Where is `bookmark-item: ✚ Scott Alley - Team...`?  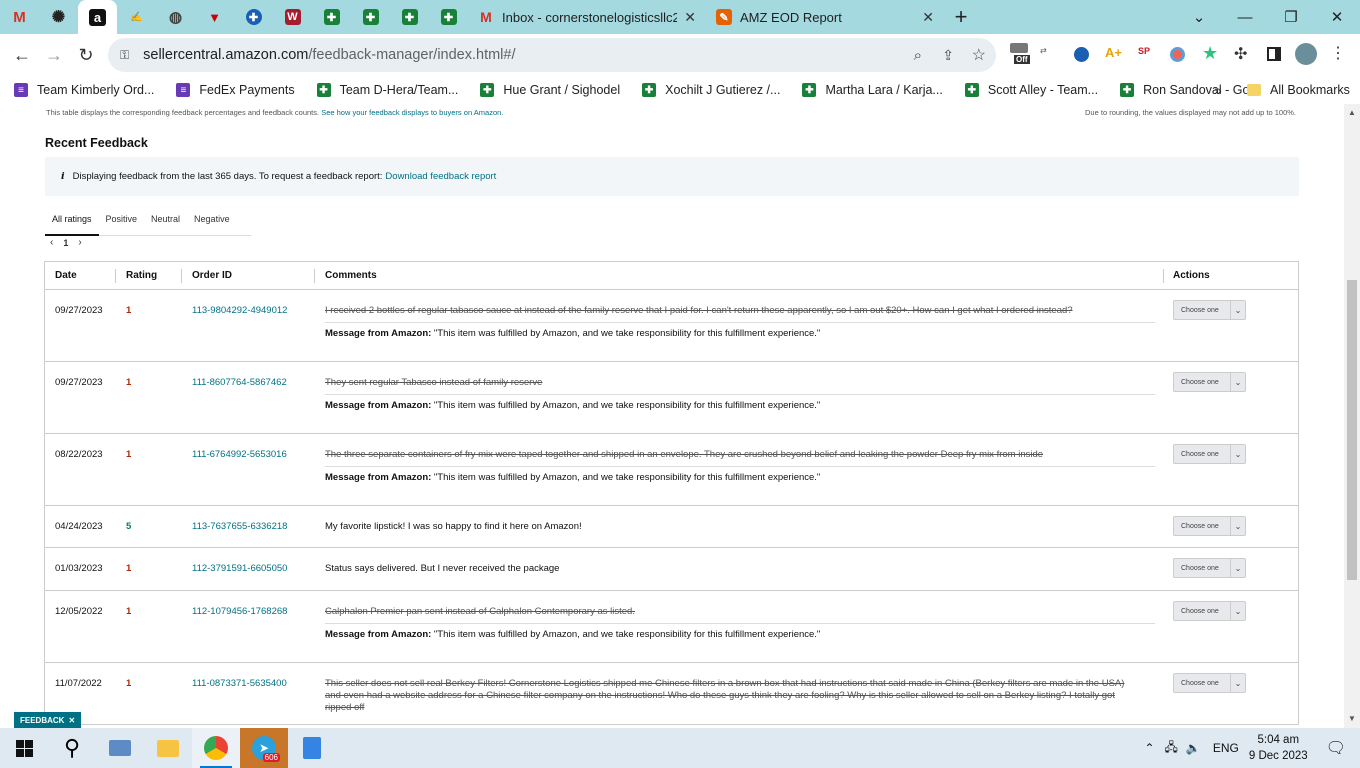 bookmark-item: ✚ Scott Alley - Team... is located at coordinates (1028, 90).